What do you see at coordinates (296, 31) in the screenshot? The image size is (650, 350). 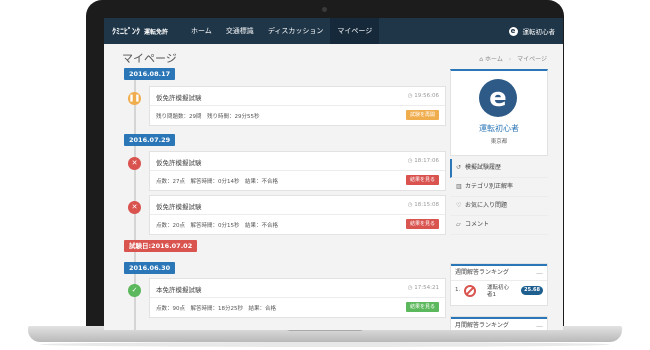 I see `nav-discussion: ディスカッション` at bounding box center [296, 31].